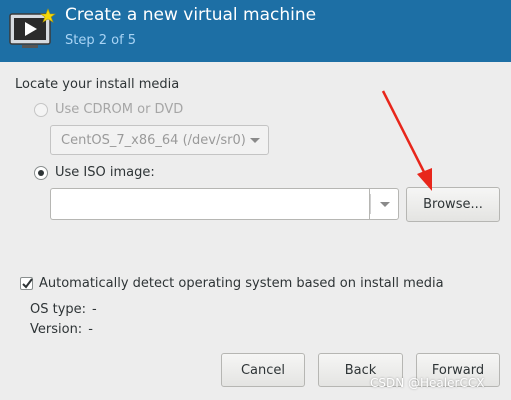  Describe the element at coordinates (191, 15) in the screenshot. I see `wizard-title: Create a new virtual machine` at that location.